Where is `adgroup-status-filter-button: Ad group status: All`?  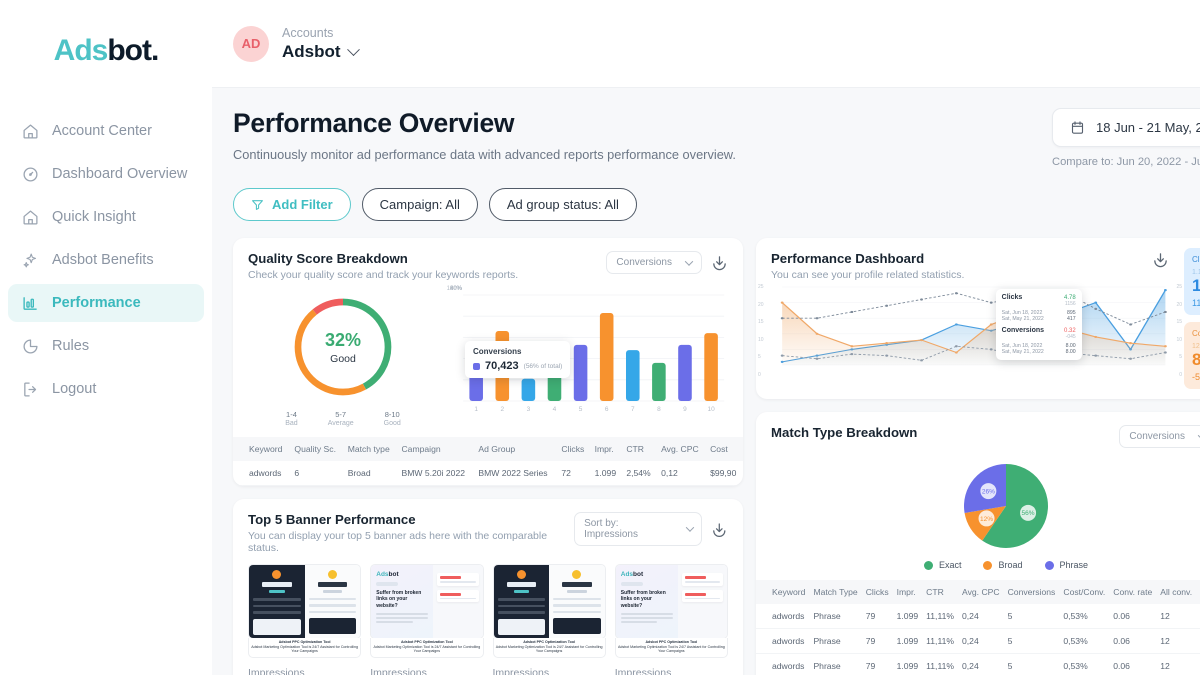 adgroup-status-filter-button: Ad group status: All is located at coordinates (562, 204).